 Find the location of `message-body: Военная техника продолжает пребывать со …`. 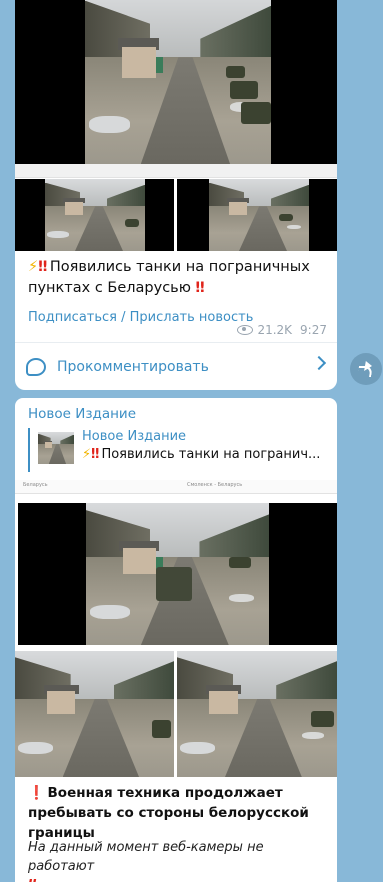

message-body: Военная техника продолжает пребывать со … is located at coordinates (168, 813).